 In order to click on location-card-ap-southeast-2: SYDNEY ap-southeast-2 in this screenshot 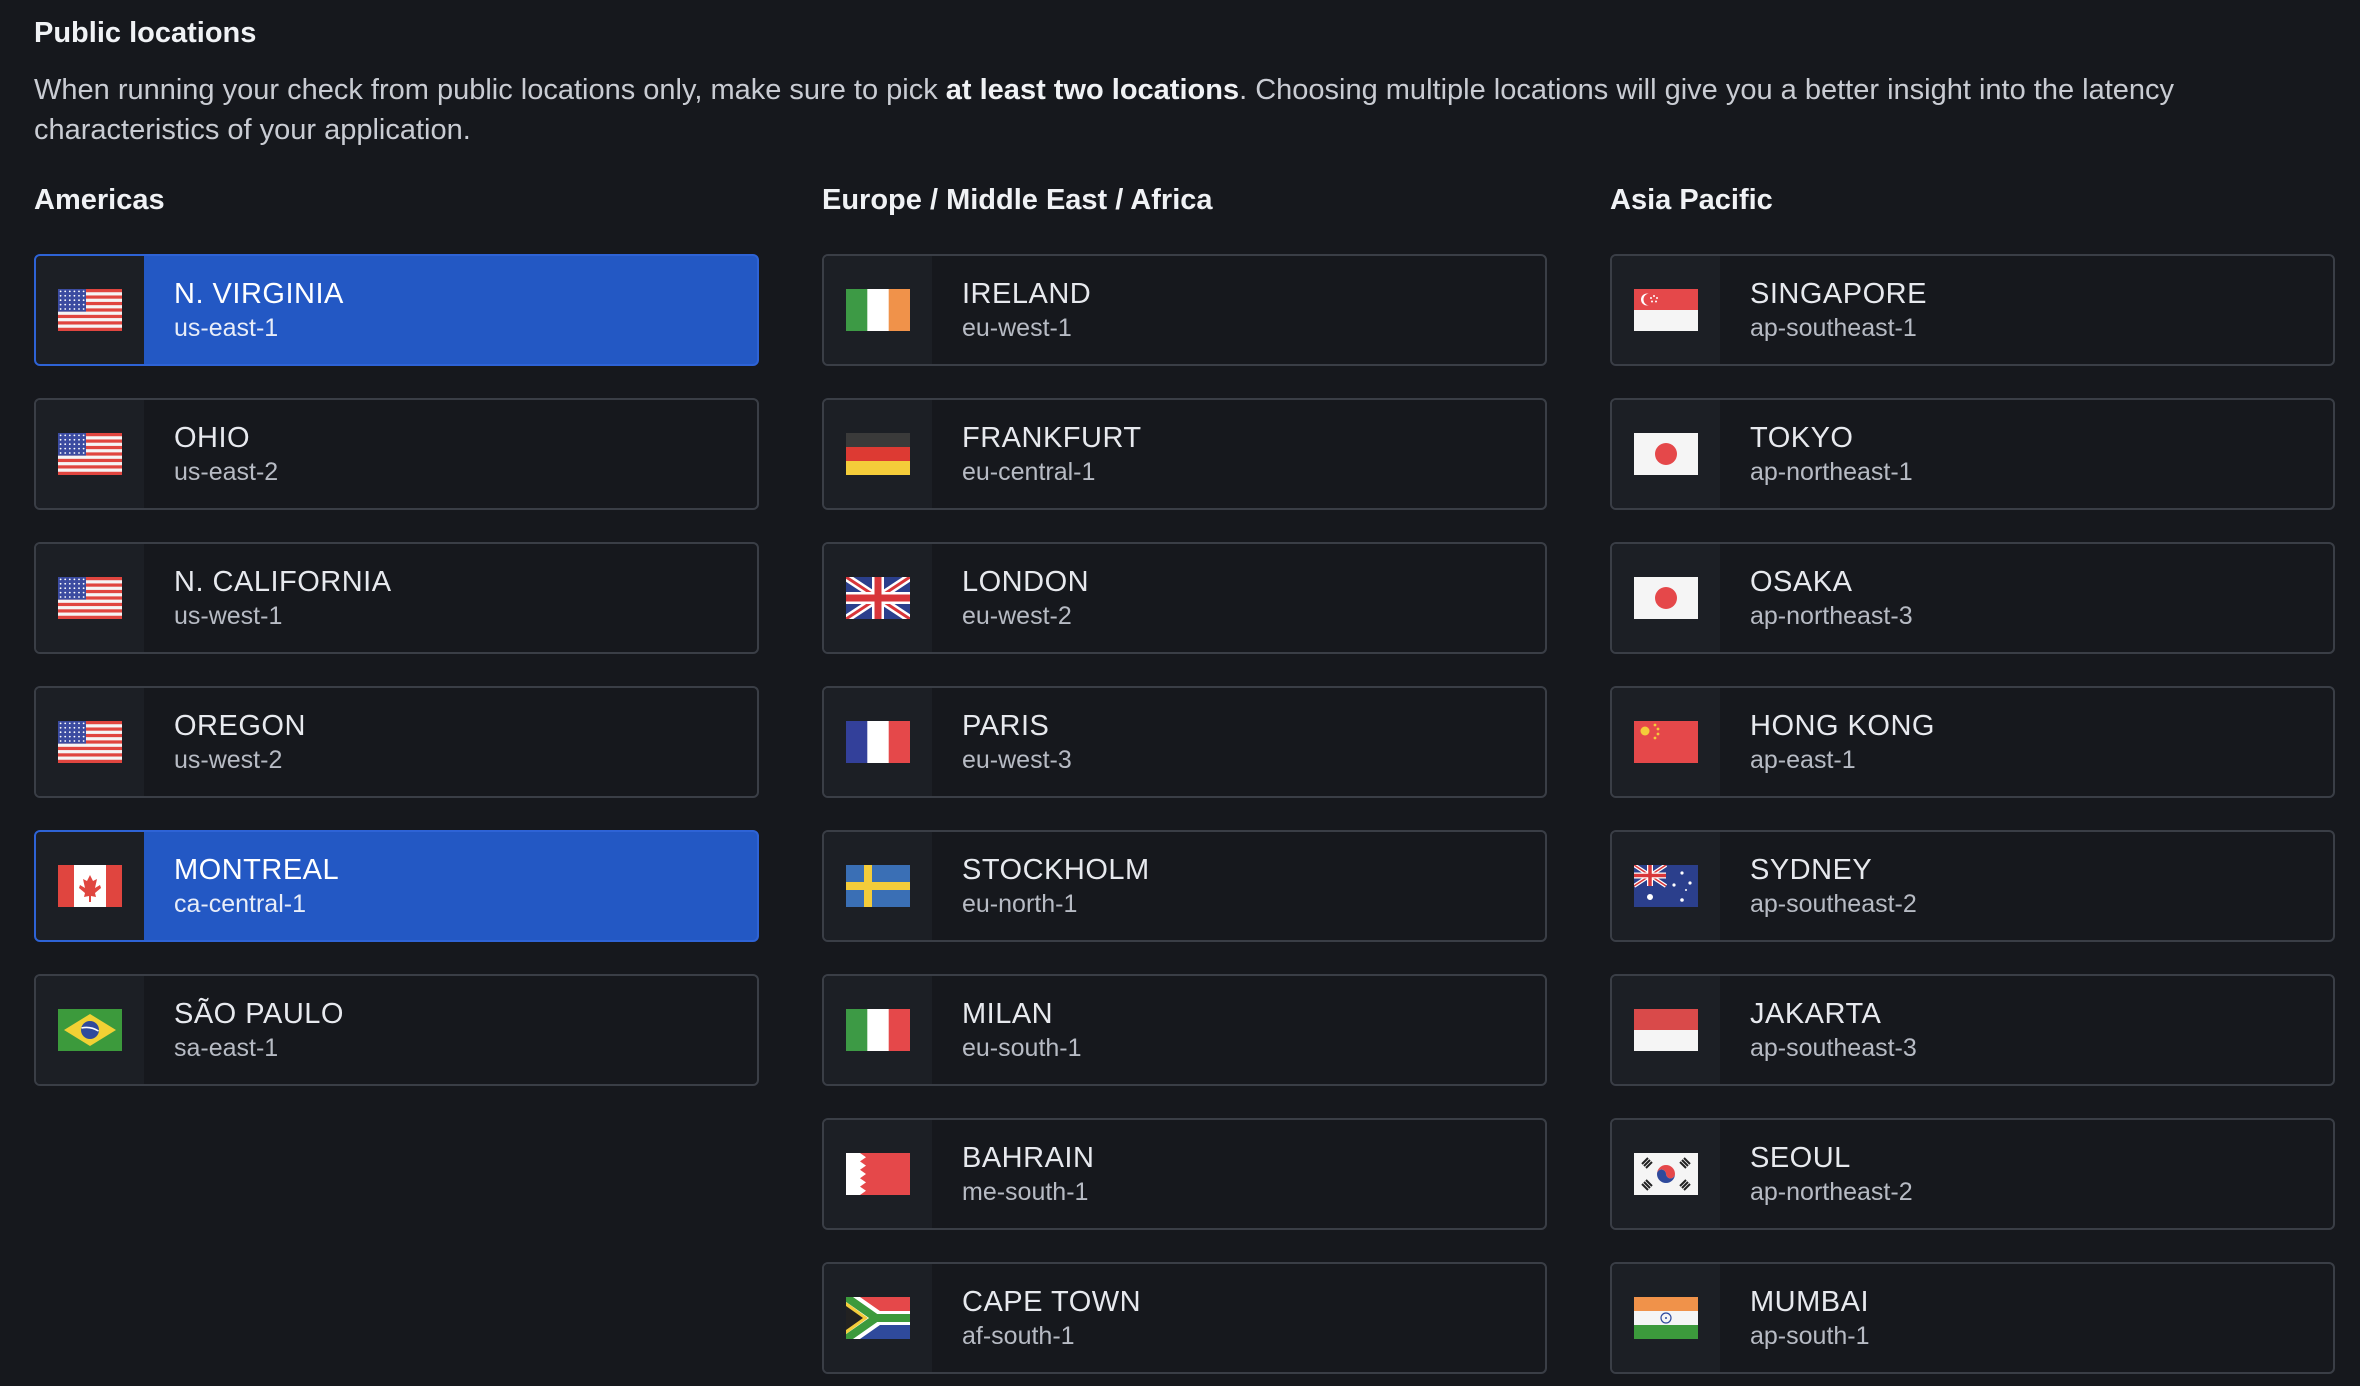, I will do `click(1972, 886)`.